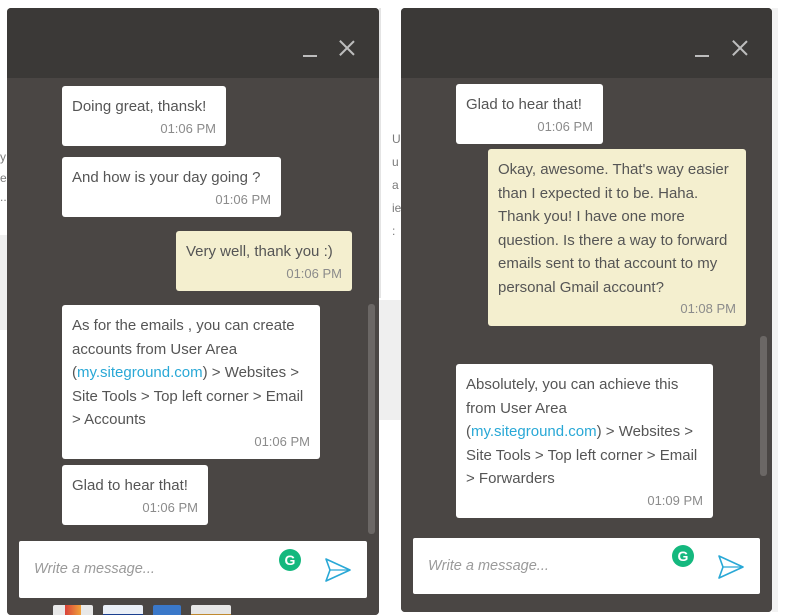 This screenshot has height=615, width=800. What do you see at coordinates (380, 153) in the screenshot?
I see `background-divider` at bounding box center [380, 153].